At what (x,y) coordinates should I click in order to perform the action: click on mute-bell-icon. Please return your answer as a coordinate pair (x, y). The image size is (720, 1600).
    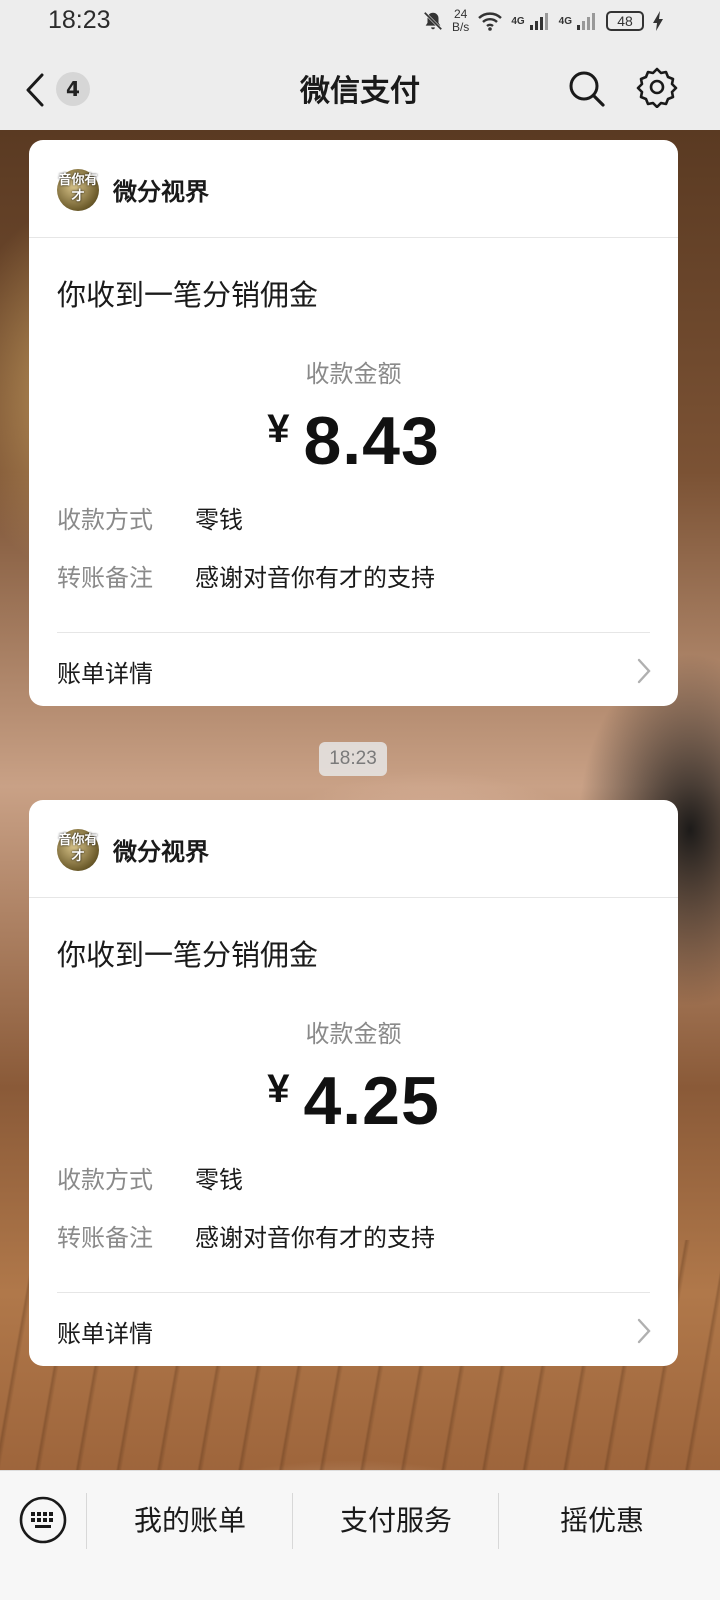
    Looking at the image, I should click on (433, 21).